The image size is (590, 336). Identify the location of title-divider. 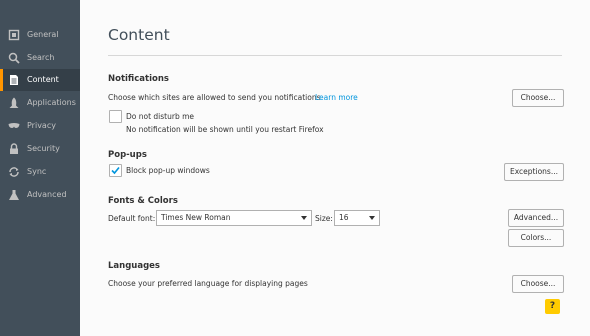
(335, 55).